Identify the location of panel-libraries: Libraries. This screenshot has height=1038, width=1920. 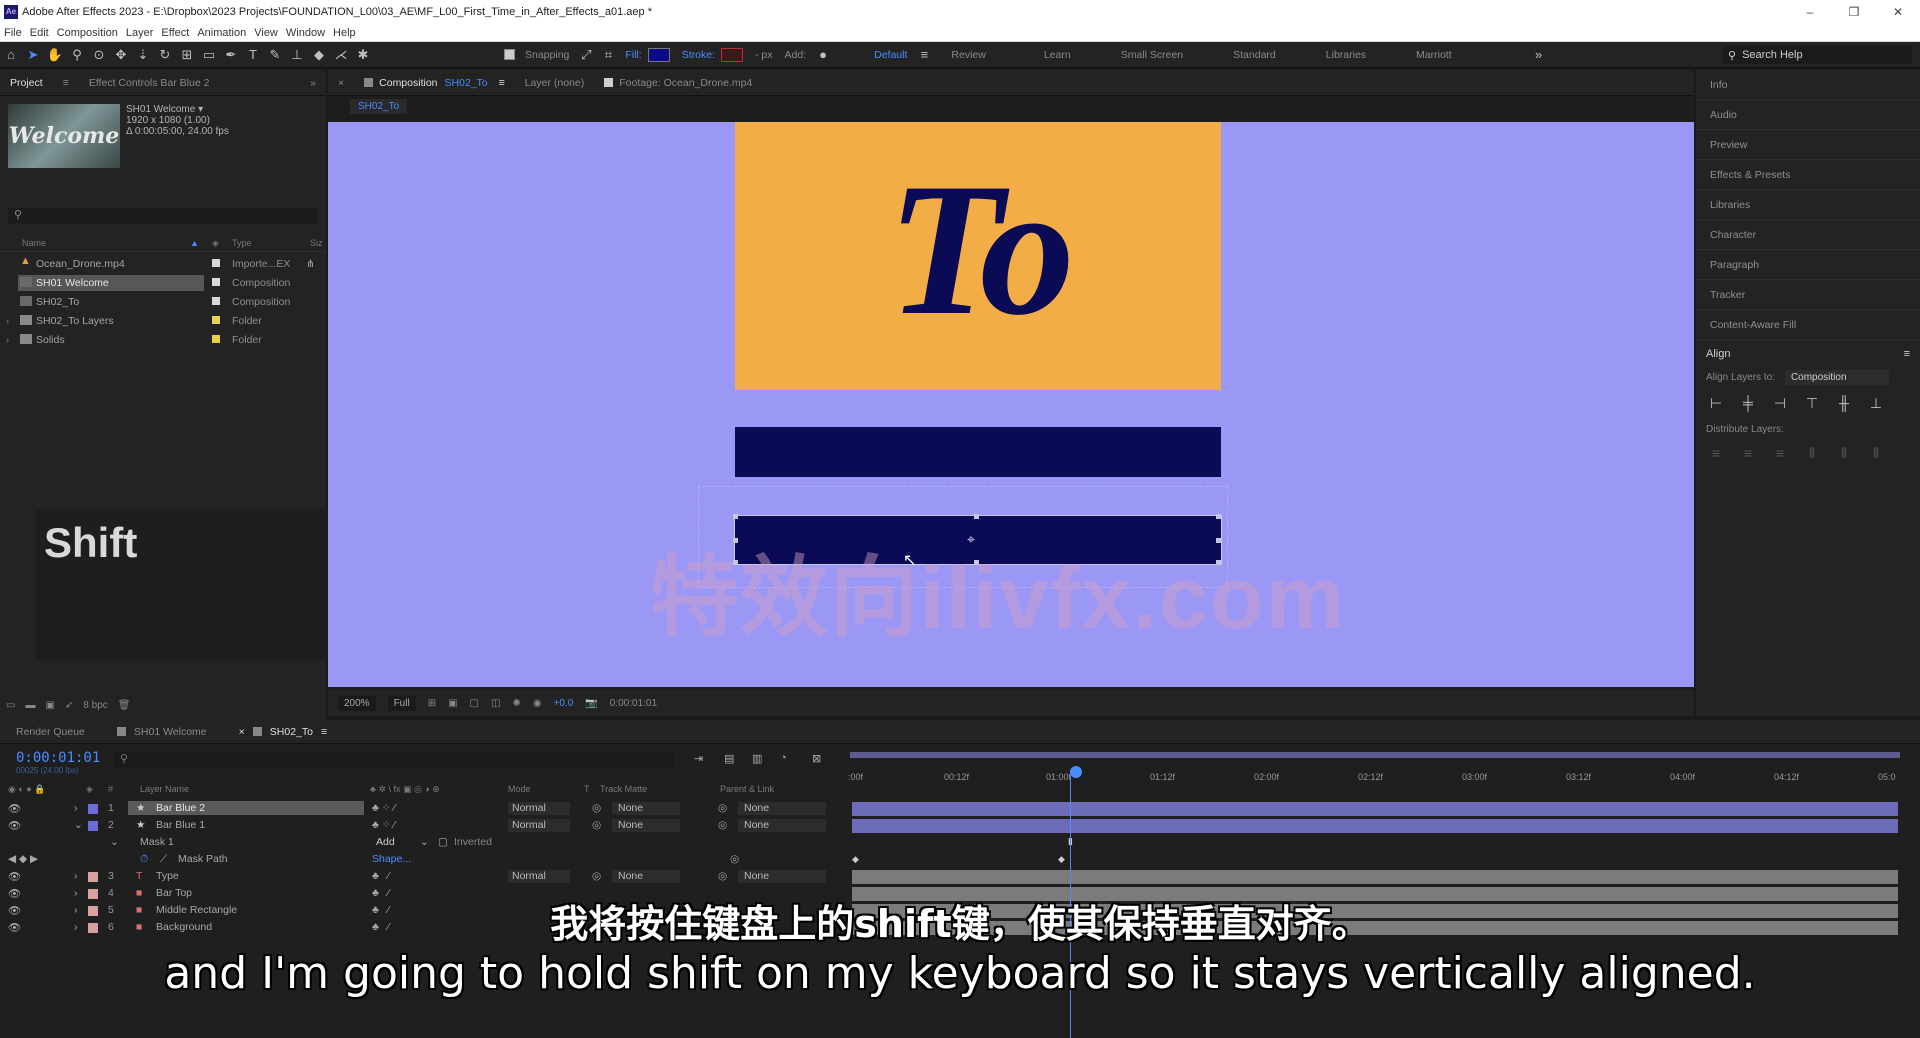
(1808, 205).